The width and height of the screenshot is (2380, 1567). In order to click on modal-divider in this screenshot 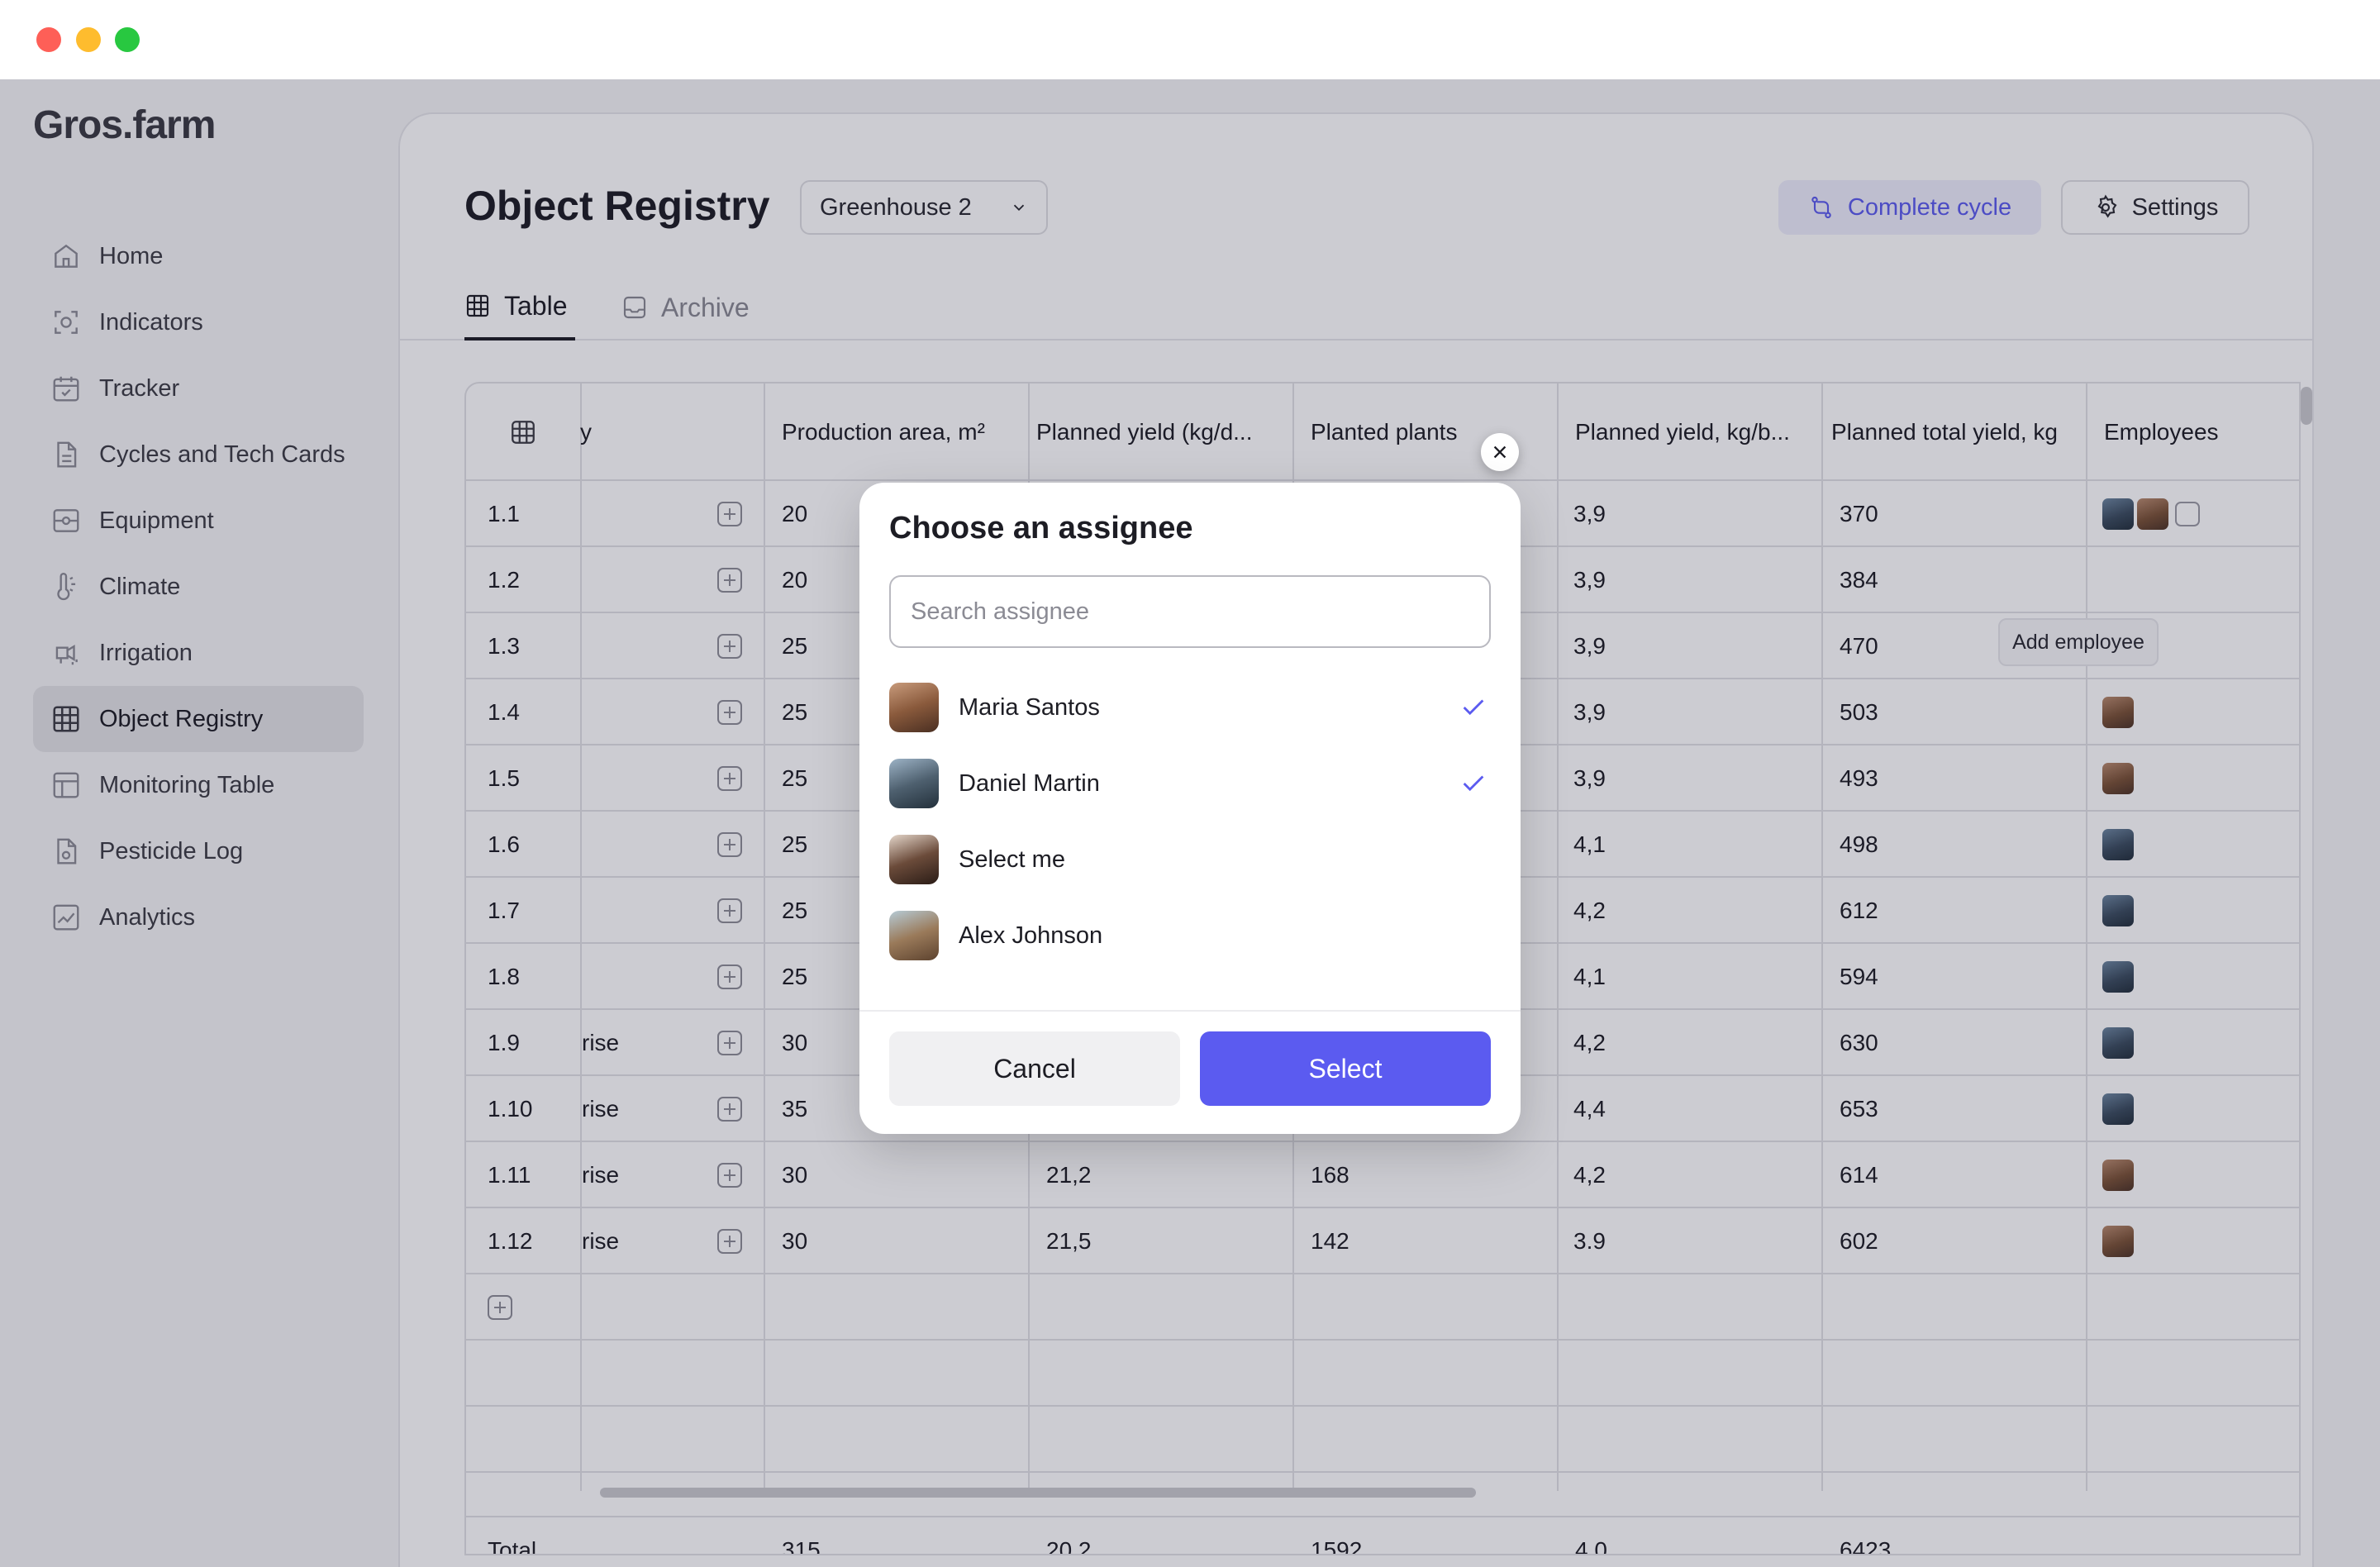, I will do `click(1190, 1011)`.